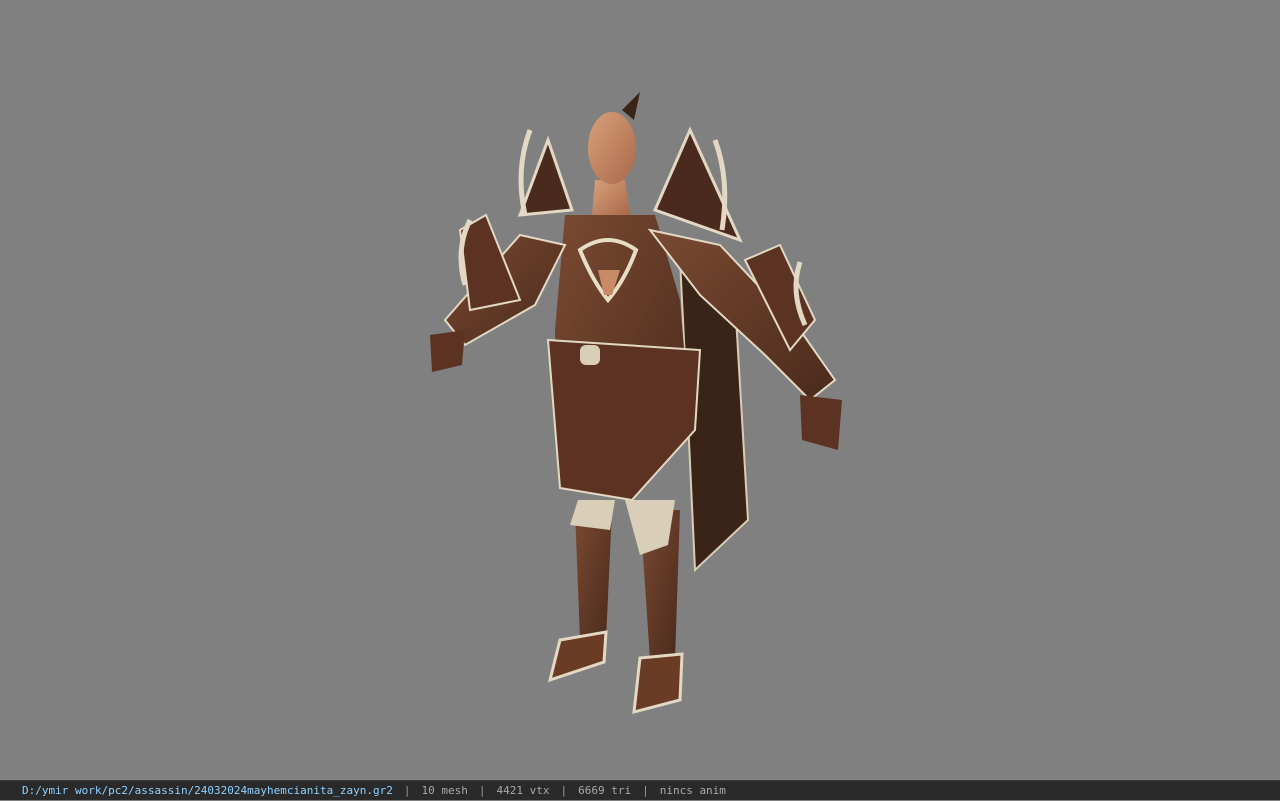  I want to click on animation-status-label: nincs anim, so click(692, 790).